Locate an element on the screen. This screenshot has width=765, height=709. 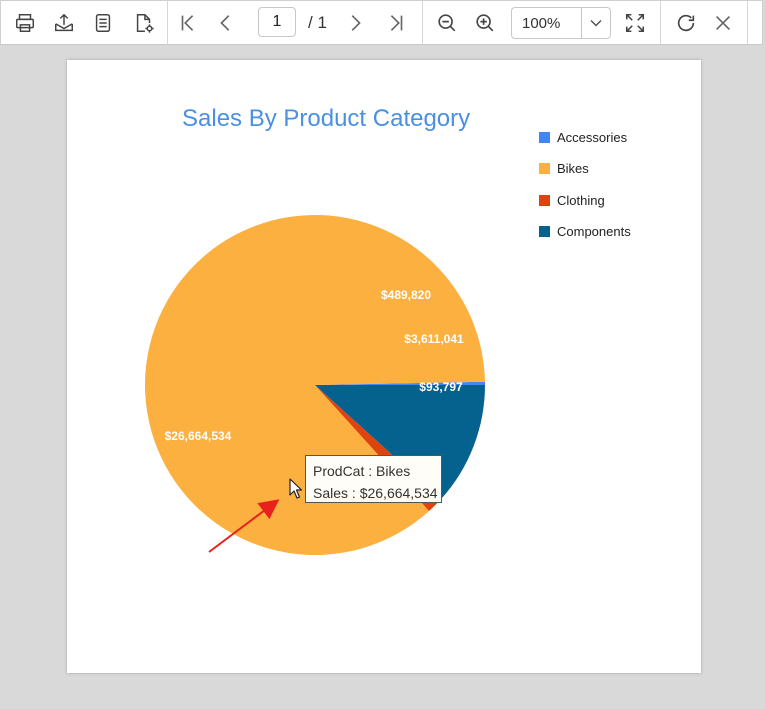
chart-tooltip: ProdCat : Bikes Sales : $26,664,534 is located at coordinates (373, 479).